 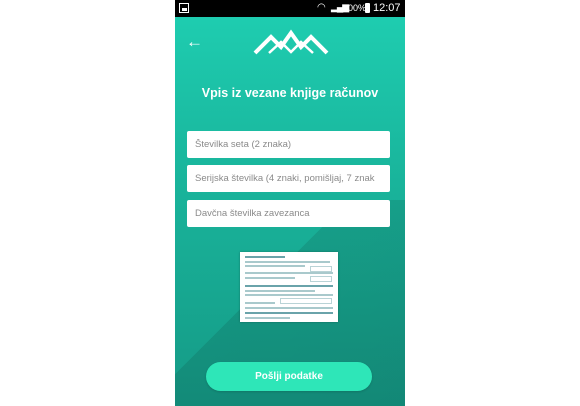 I want to click on send-data-button: Pošlji podatke, so click(x=289, y=376).